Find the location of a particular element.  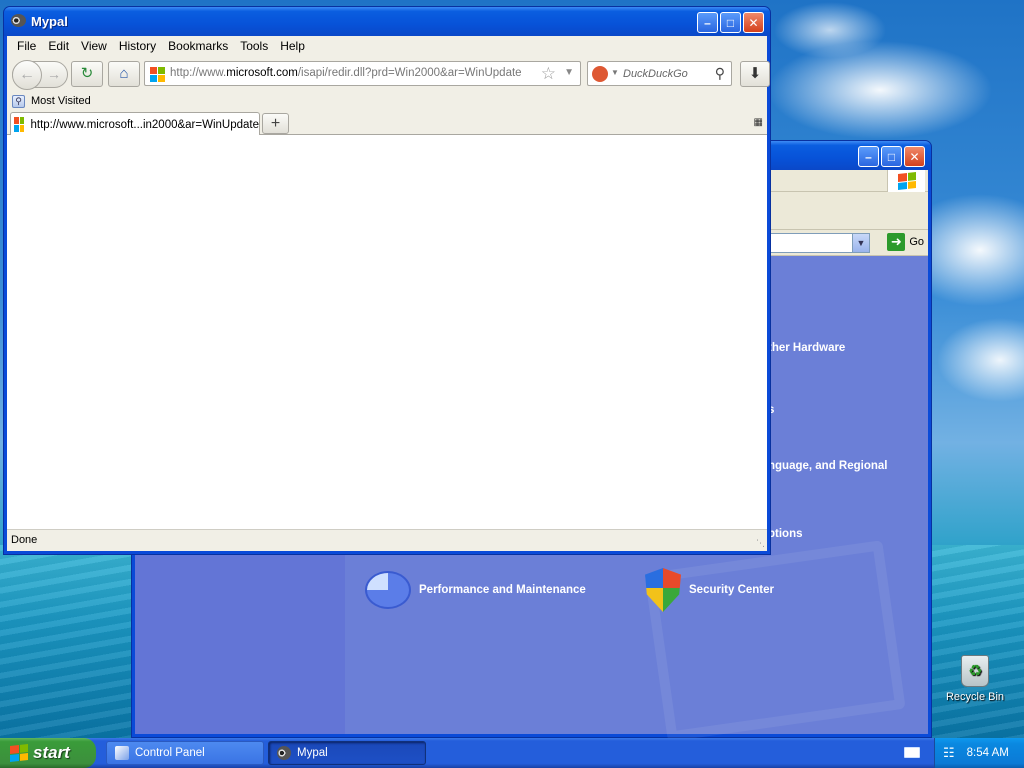

category-date-time-language-regional: nguage, and Regional is located at coordinates (827, 466).